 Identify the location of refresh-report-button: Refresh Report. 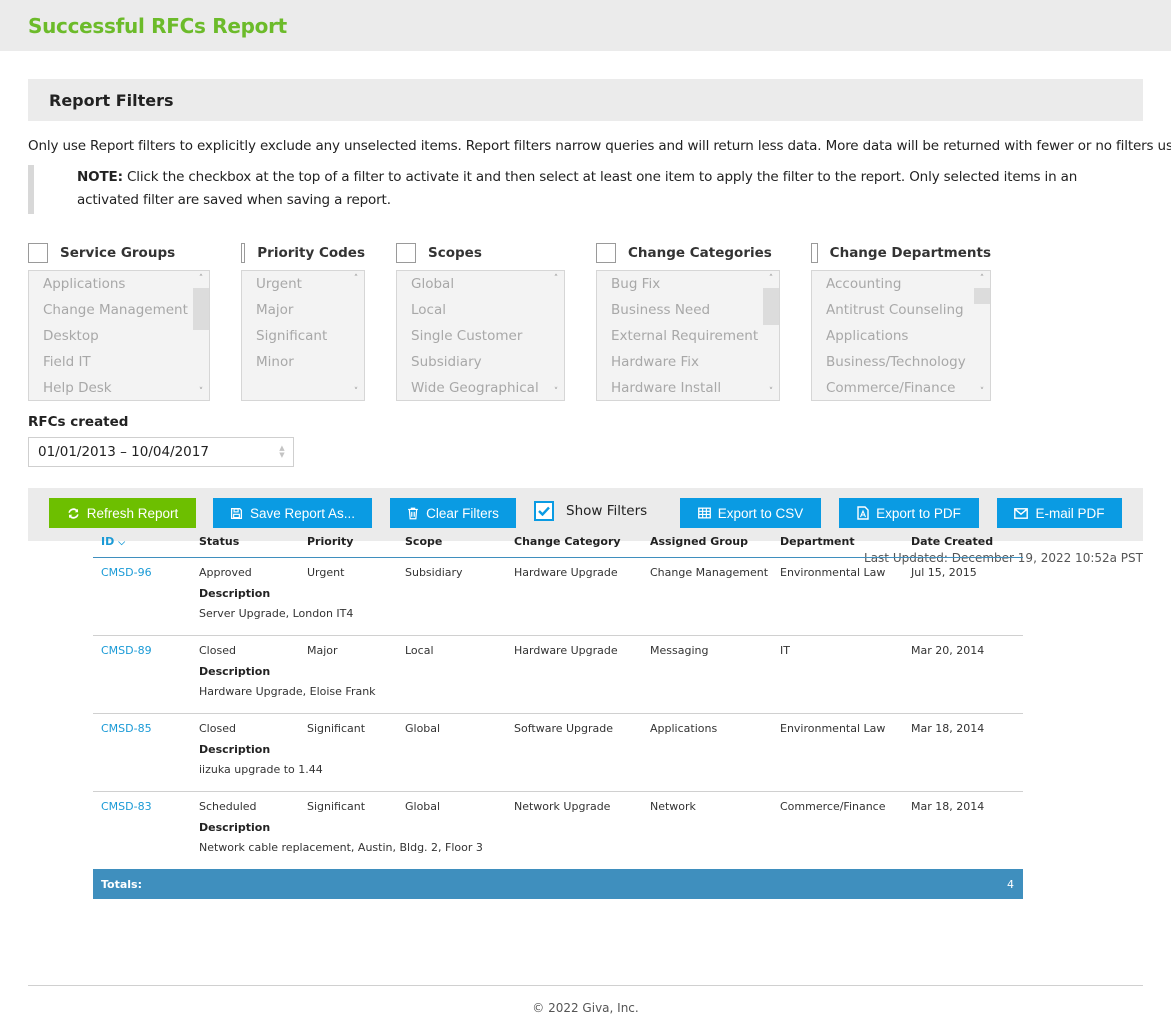
(122, 513).